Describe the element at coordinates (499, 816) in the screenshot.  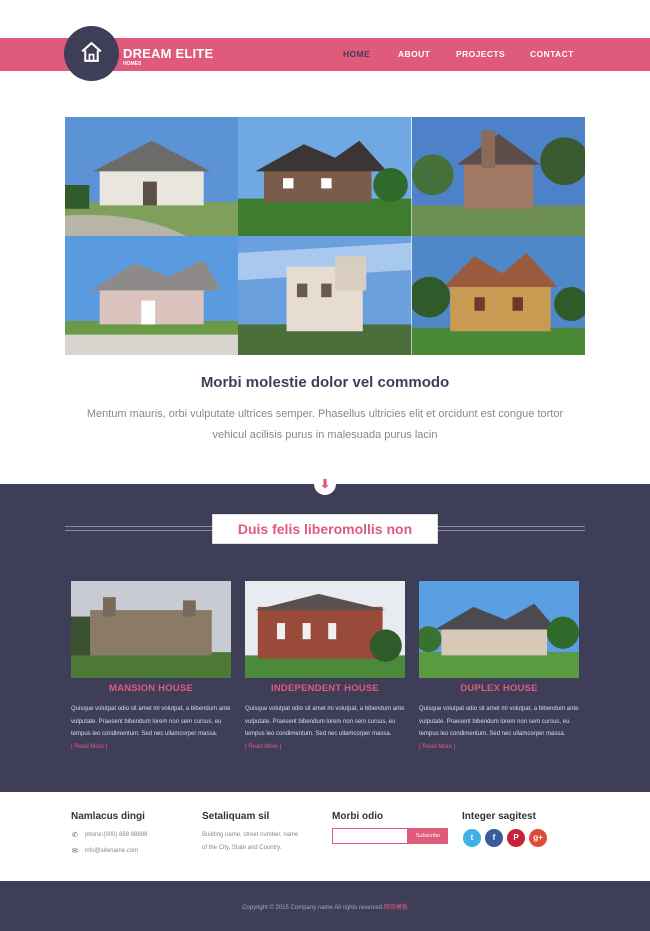
I see `footer-col4-title: Integer sagitest` at that location.